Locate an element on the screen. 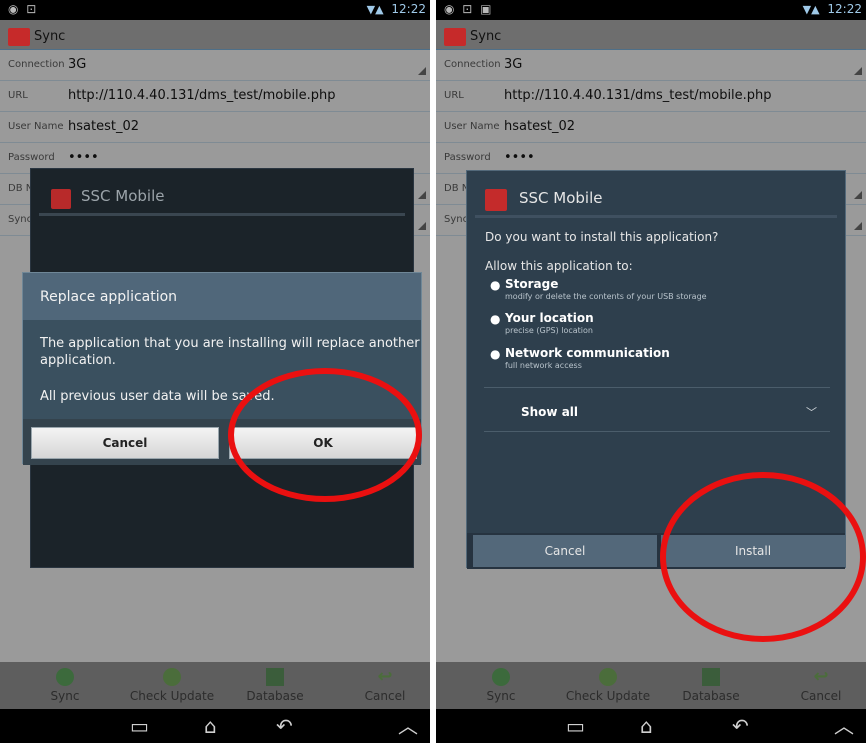 The height and width of the screenshot is (743, 866). chevron-down-icon: ﹀ is located at coordinates (811, 412).